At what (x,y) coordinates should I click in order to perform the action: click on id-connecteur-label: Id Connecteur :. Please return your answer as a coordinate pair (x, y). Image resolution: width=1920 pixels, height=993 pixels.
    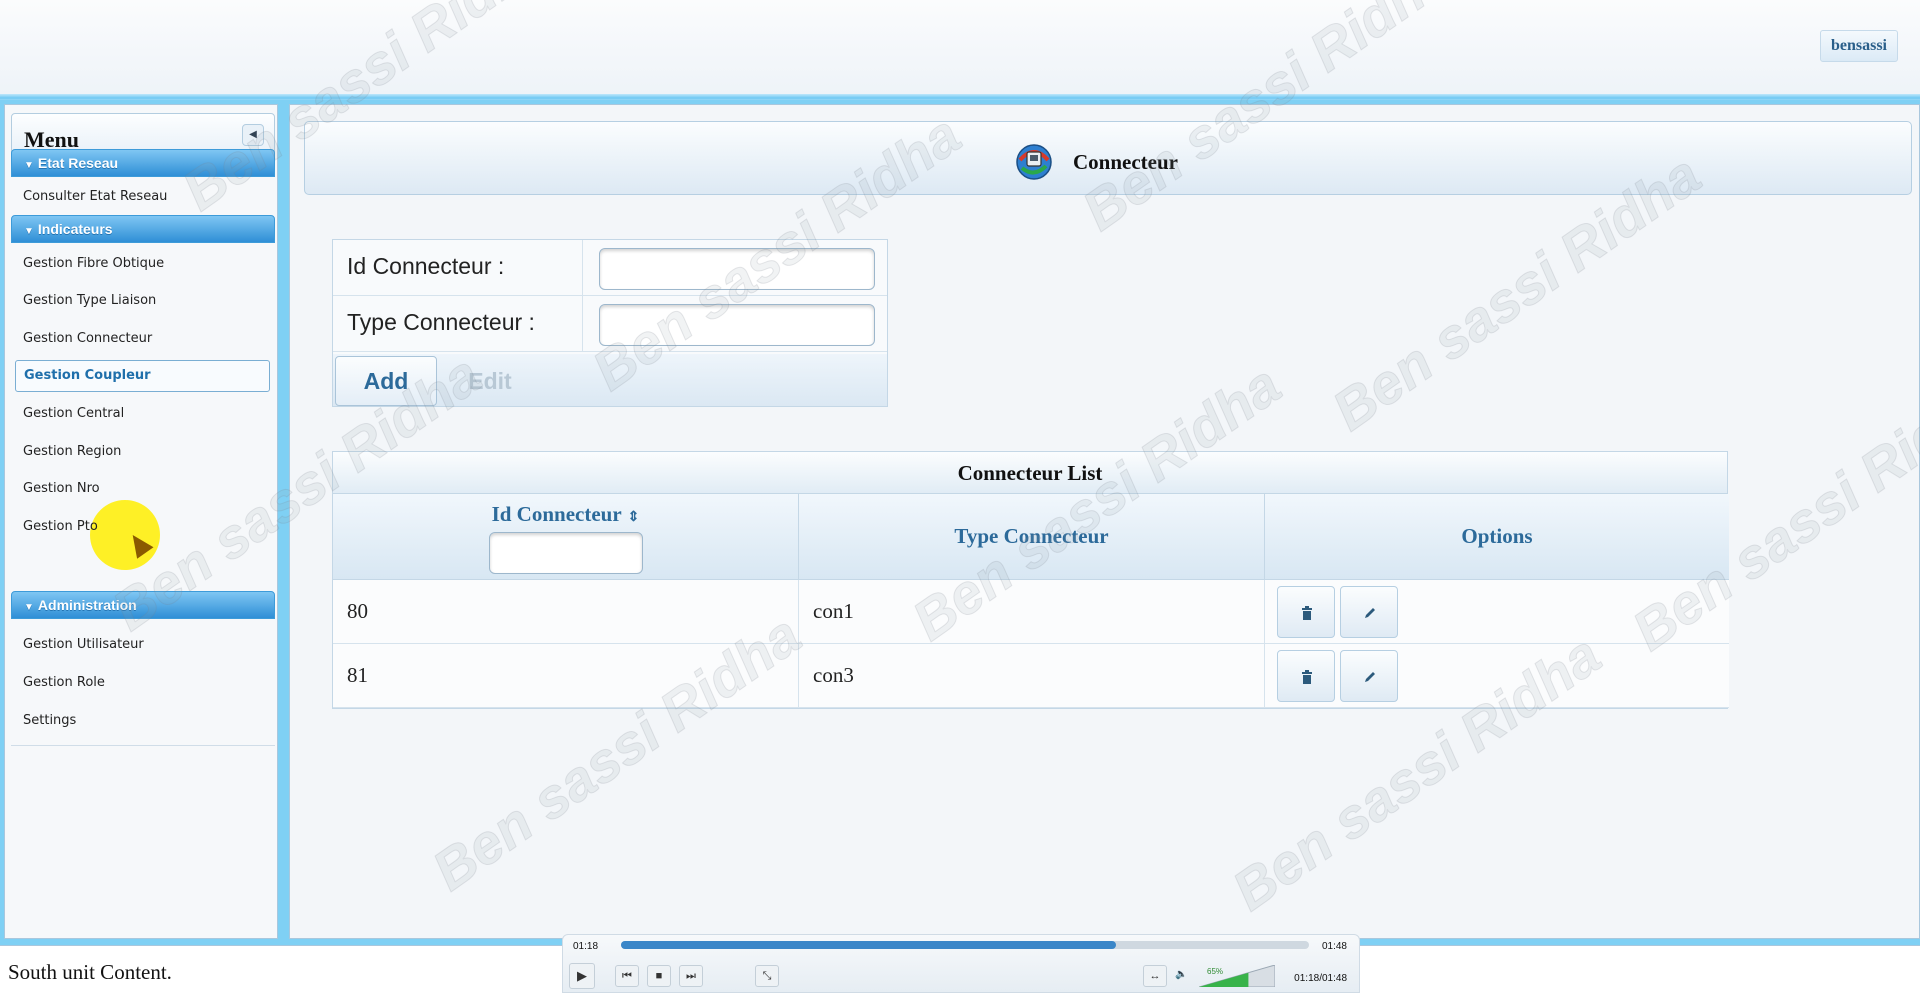
    Looking at the image, I should click on (458, 268).